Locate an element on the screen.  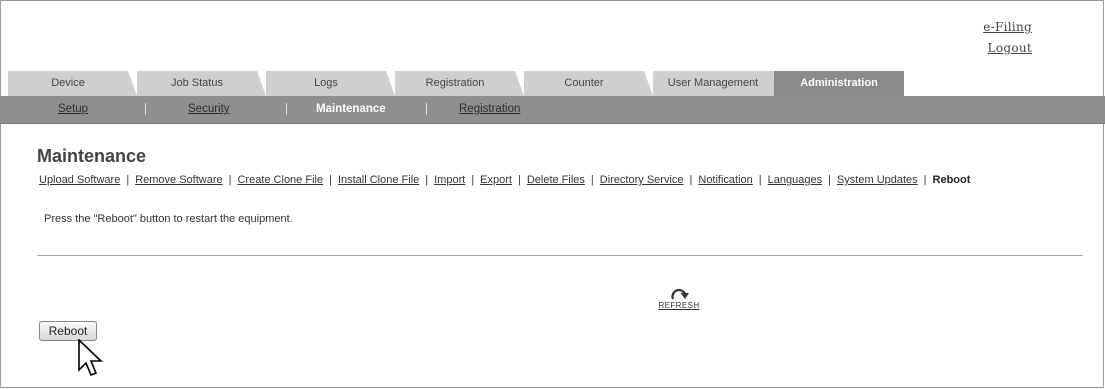
tab-logs: Logs is located at coordinates (330, 83).